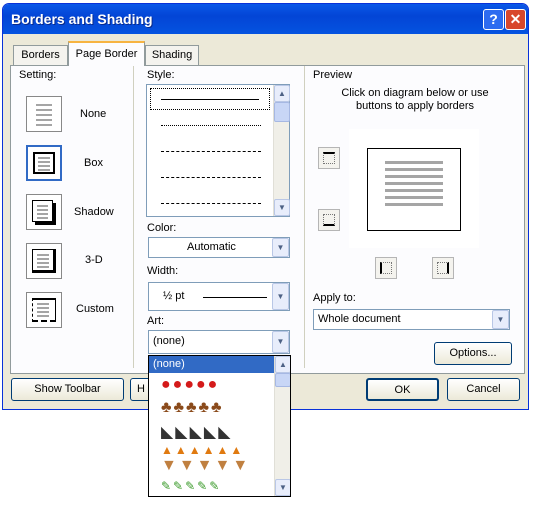 This screenshot has height=505, width=540. I want to click on bottom-border-icon, so click(329, 220).